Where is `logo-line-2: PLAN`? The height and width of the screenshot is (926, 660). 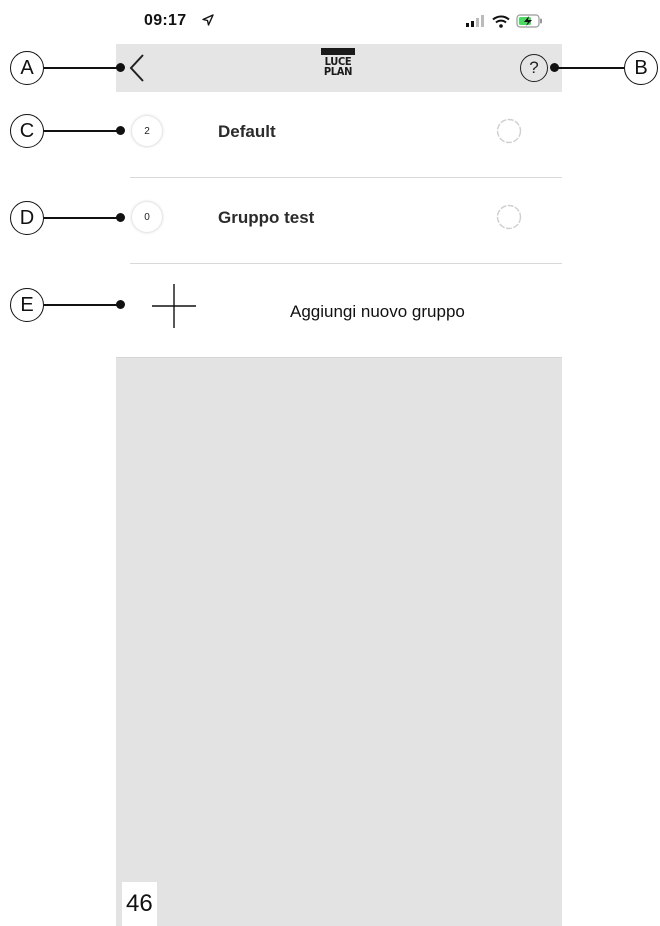
logo-line-2: PLAN is located at coordinates (338, 71).